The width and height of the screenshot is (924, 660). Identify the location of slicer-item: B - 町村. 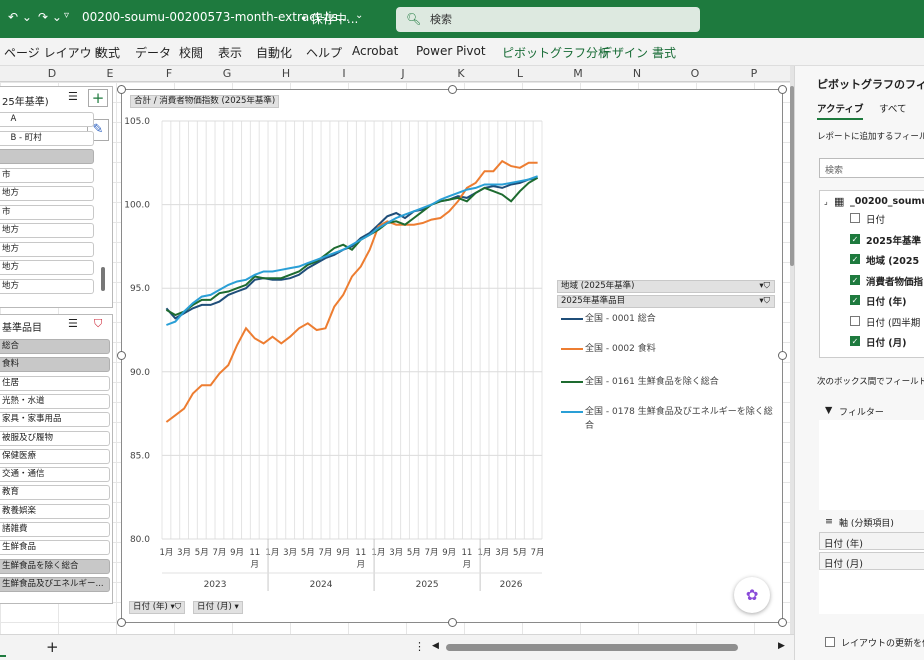
(47, 138).